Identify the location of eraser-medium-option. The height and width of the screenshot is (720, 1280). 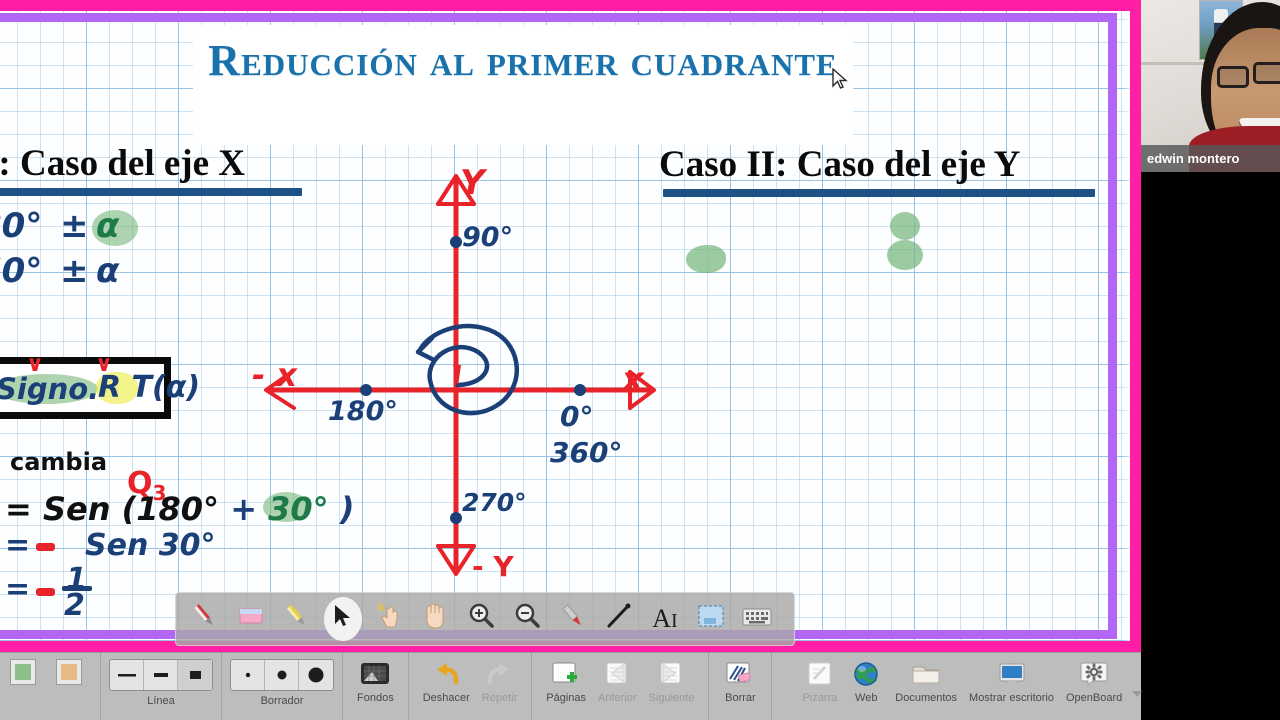
(282, 675).